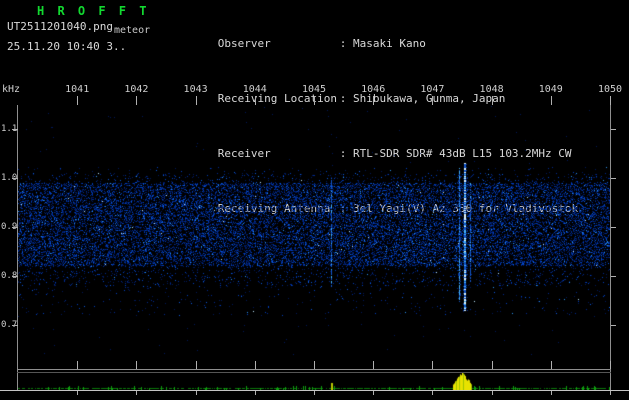 Image resolution: width=629 pixels, height=400 pixels. I want to click on plot-left-border, so click(17, 247).